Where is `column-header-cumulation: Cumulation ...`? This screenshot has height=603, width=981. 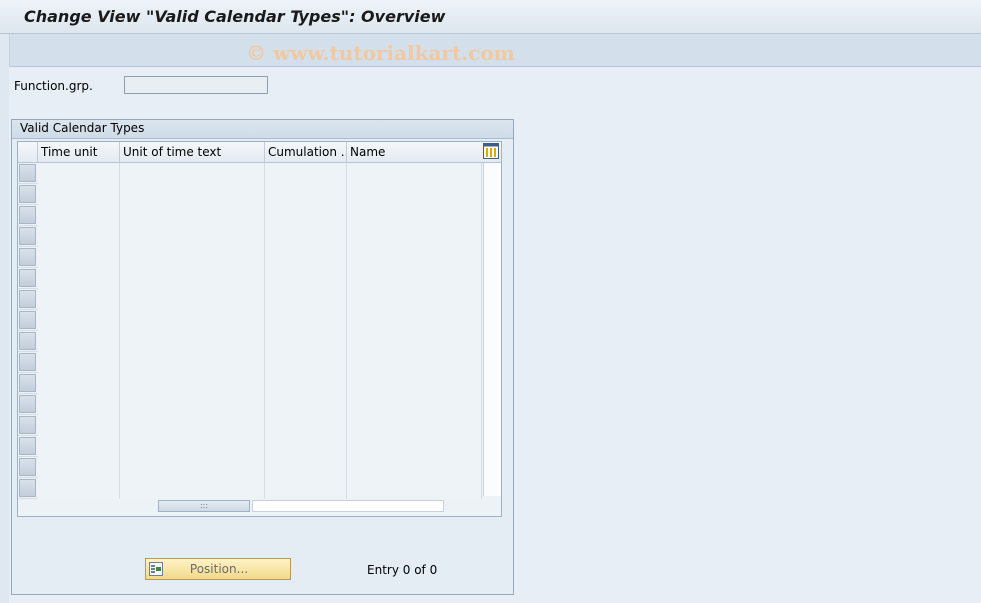
column-header-cumulation: Cumulation ... is located at coordinates (306, 152).